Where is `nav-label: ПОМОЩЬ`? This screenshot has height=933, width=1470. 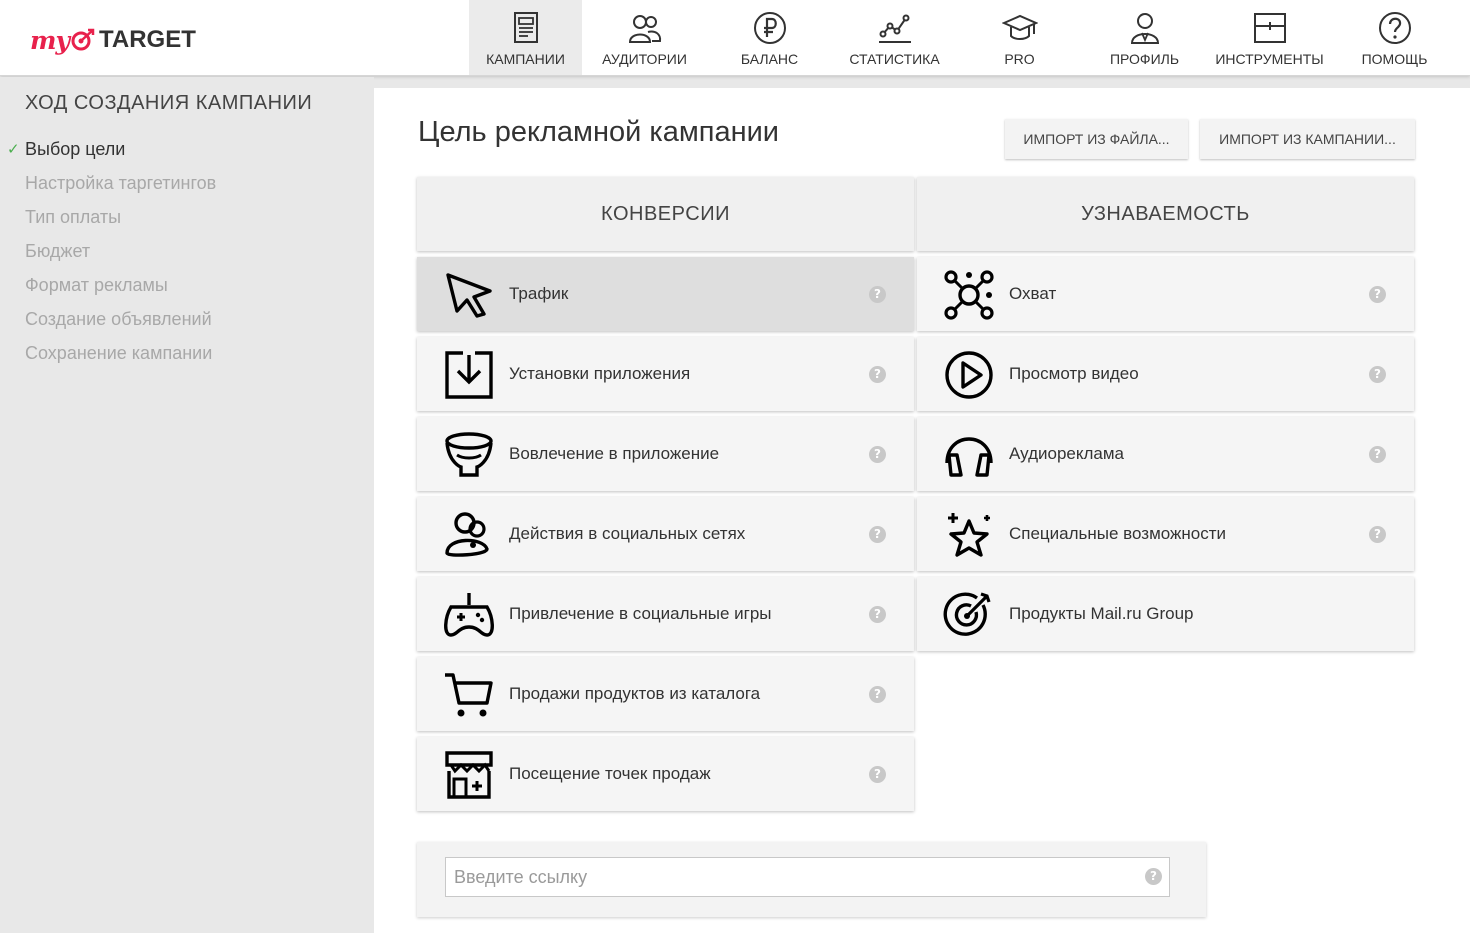
nav-label: ПОМОЩЬ is located at coordinates (1394, 59).